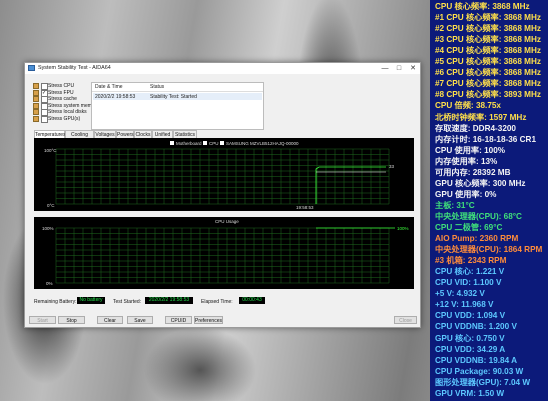  I want to click on stress-option-label: Stress GPU(s), so click(64, 118).